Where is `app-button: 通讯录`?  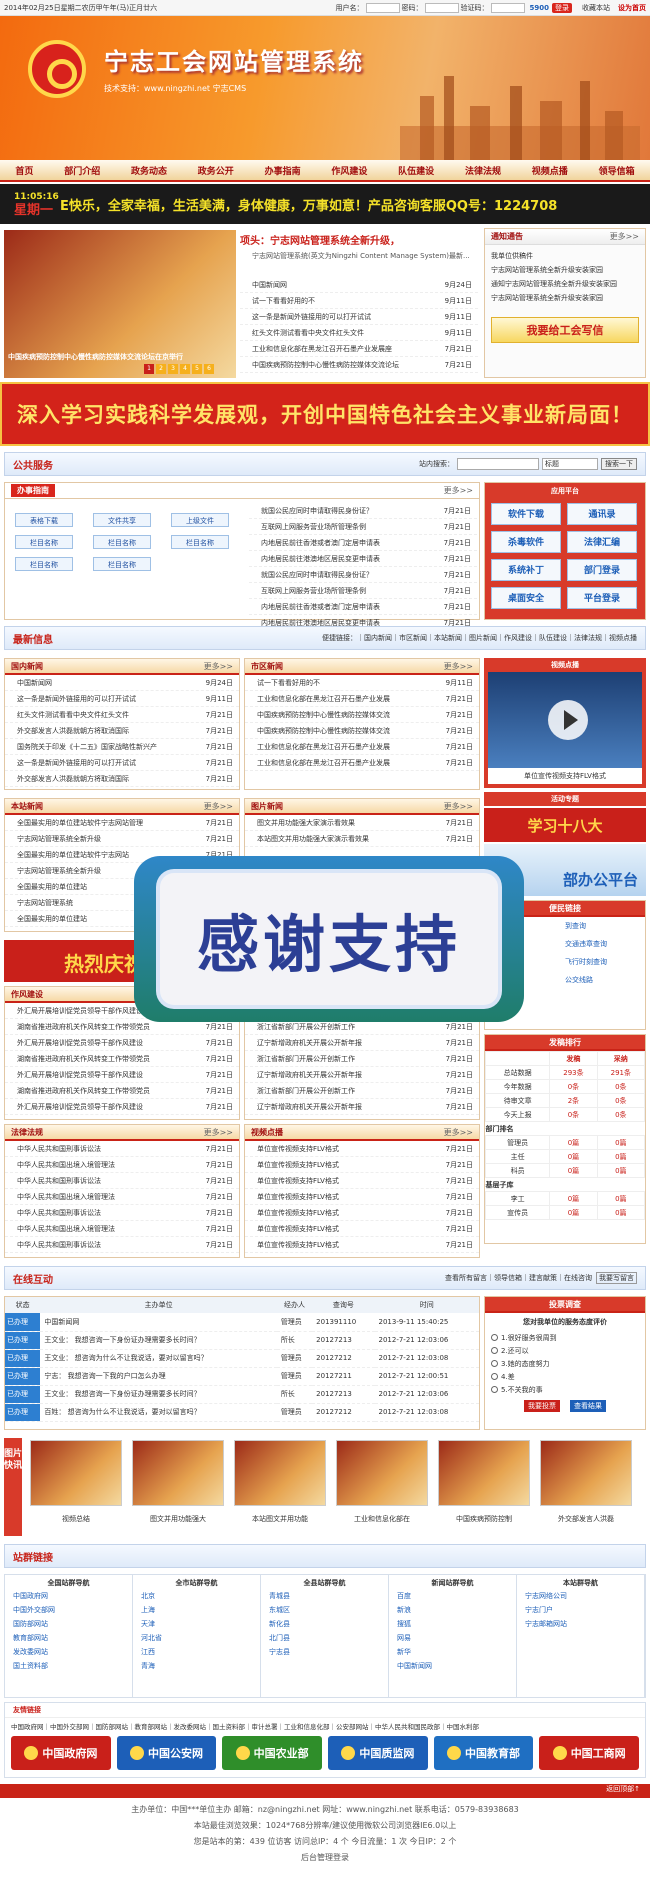 app-button: 通讯录 is located at coordinates (602, 514).